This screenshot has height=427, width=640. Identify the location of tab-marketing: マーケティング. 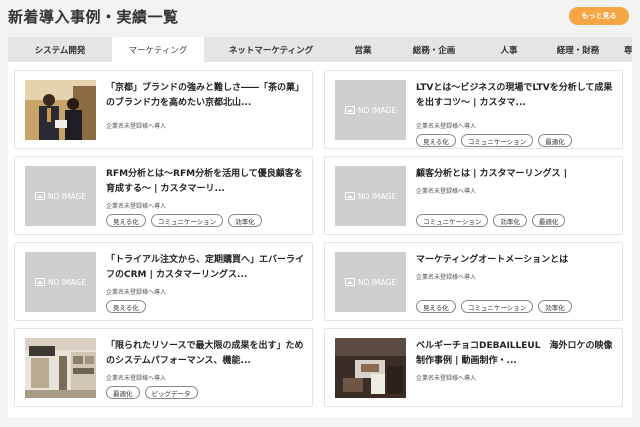
(158, 49).